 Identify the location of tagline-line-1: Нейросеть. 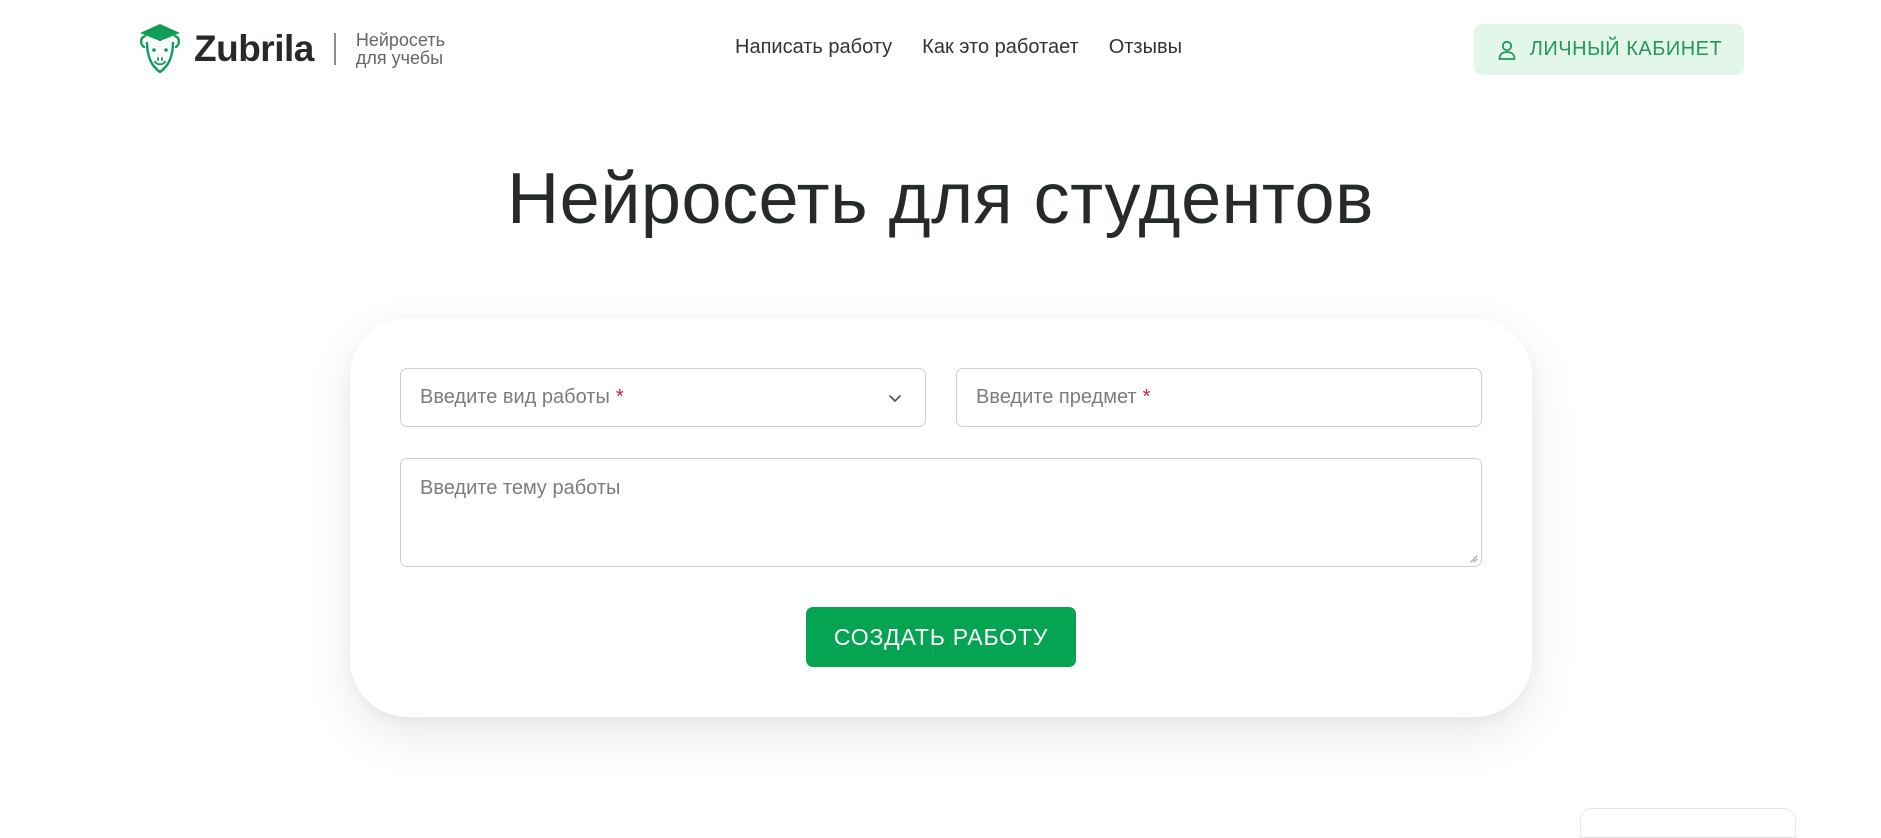
(400, 40).